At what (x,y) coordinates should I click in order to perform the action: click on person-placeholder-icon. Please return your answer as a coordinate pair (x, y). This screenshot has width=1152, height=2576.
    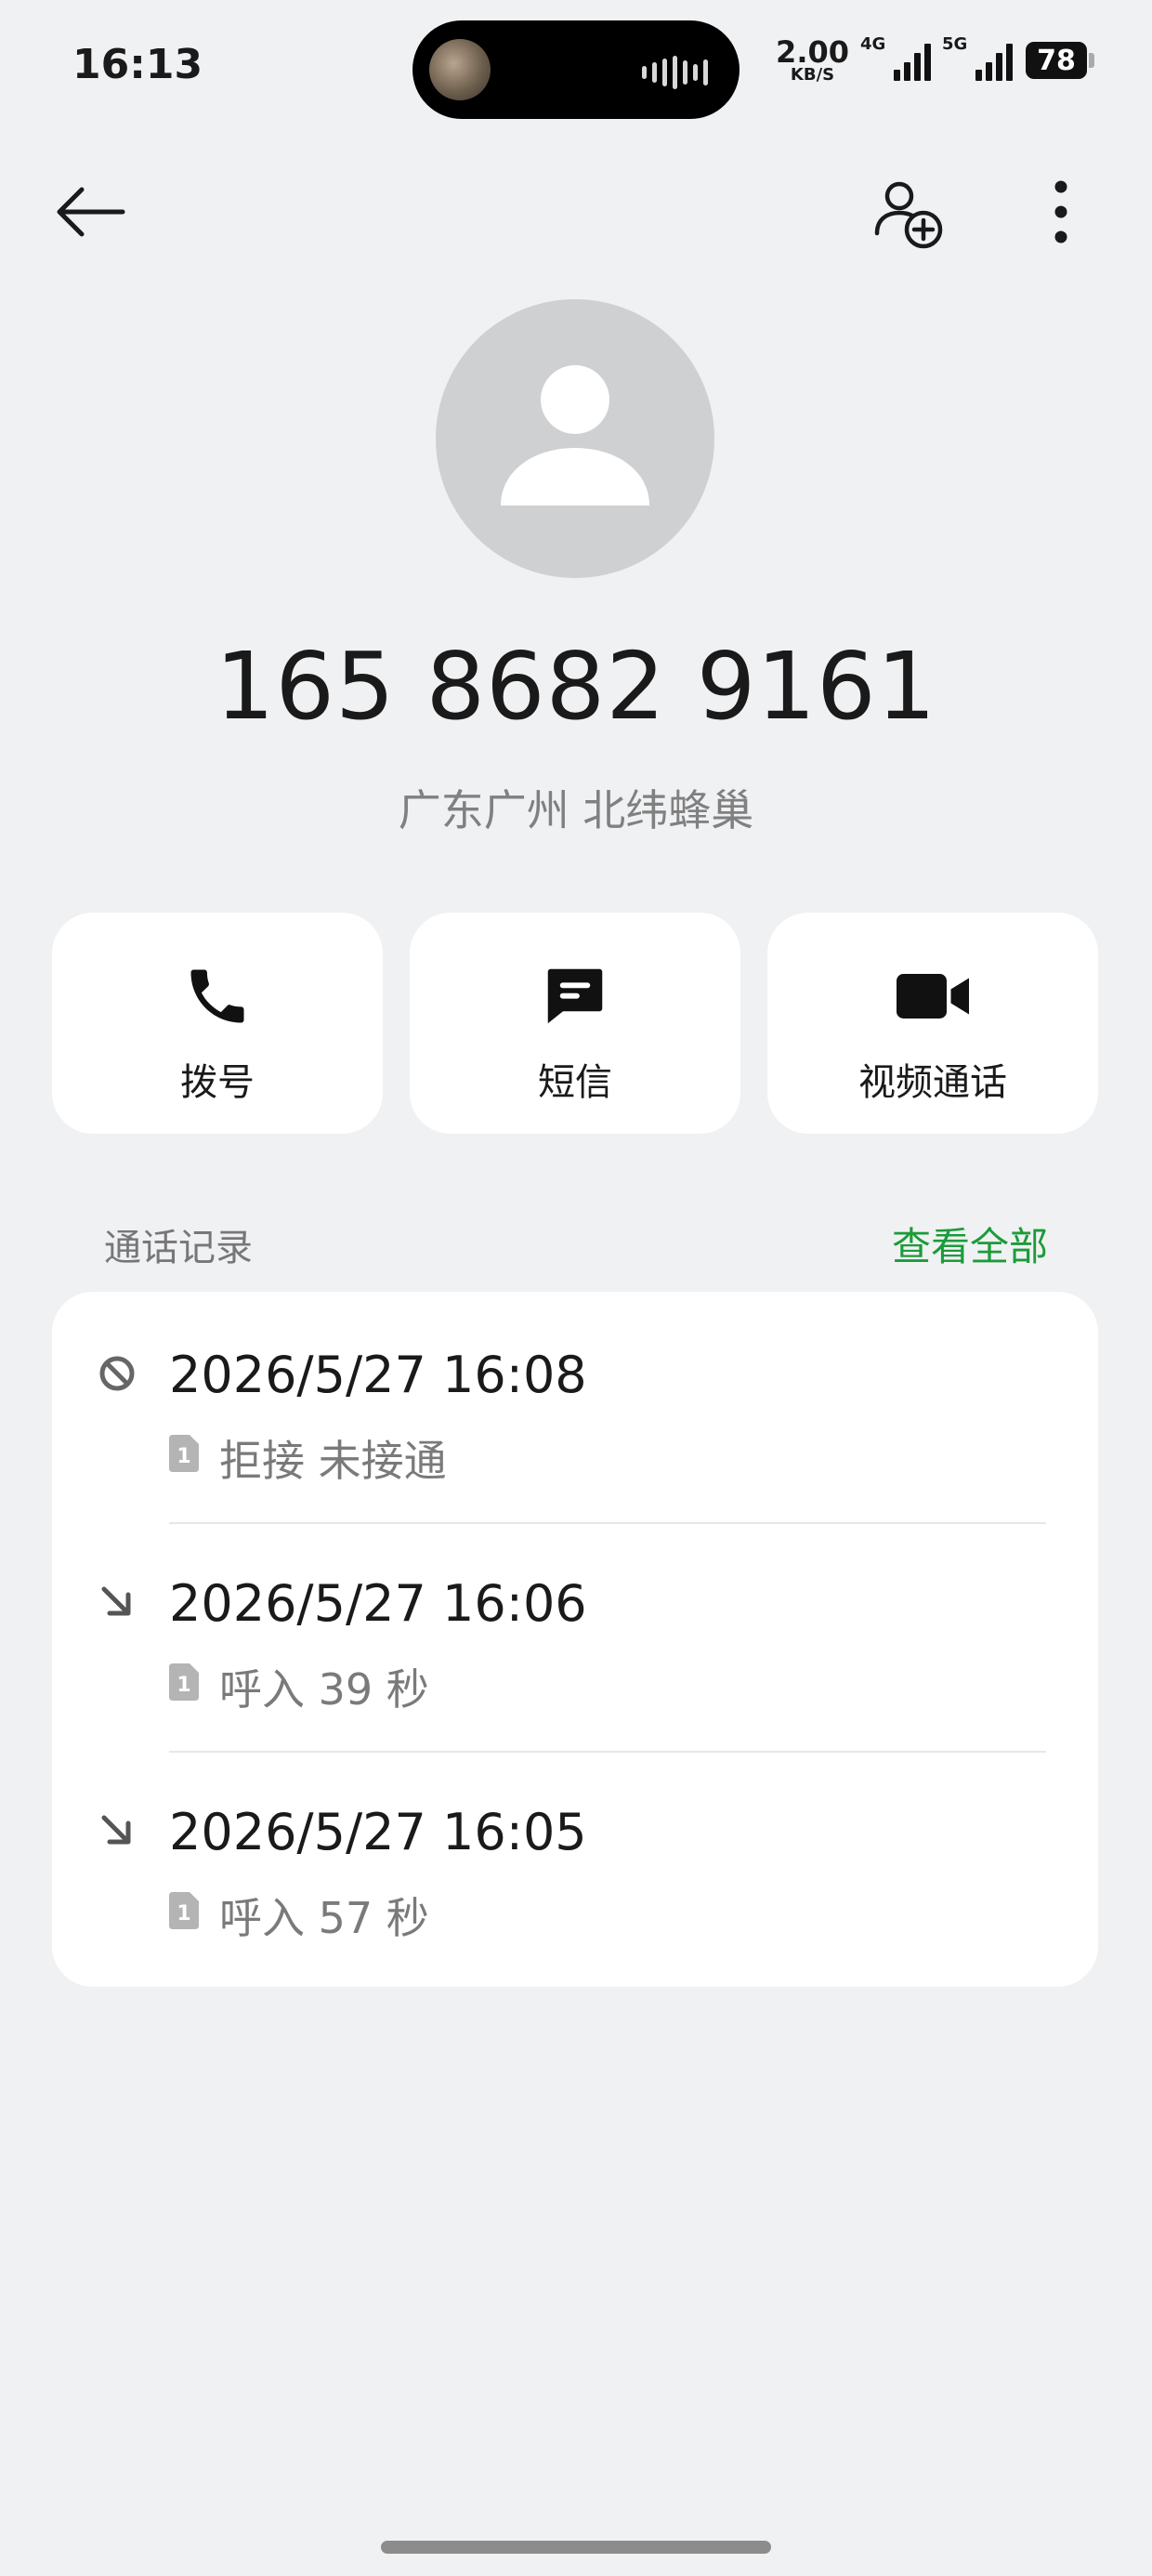
    Looking at the image, I should click on (575, 435).